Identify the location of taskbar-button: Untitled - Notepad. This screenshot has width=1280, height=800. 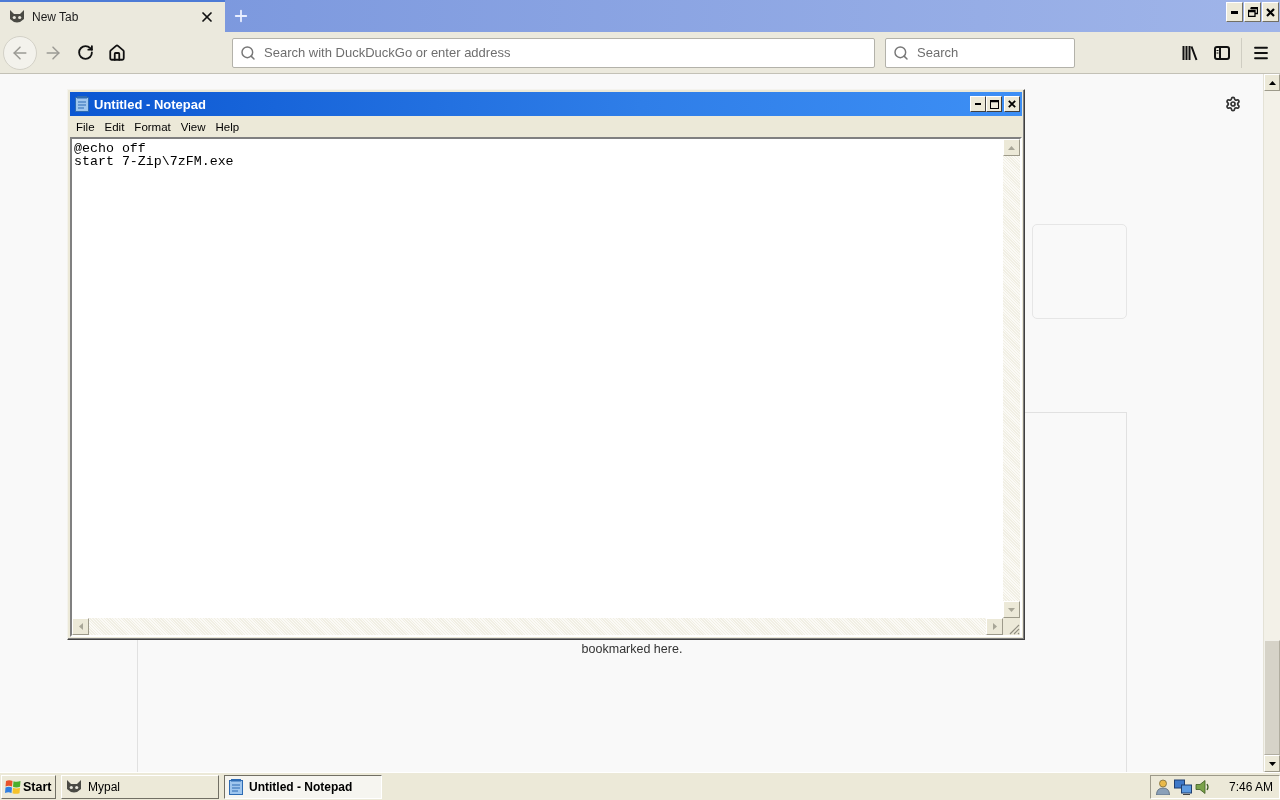
(303, 786).